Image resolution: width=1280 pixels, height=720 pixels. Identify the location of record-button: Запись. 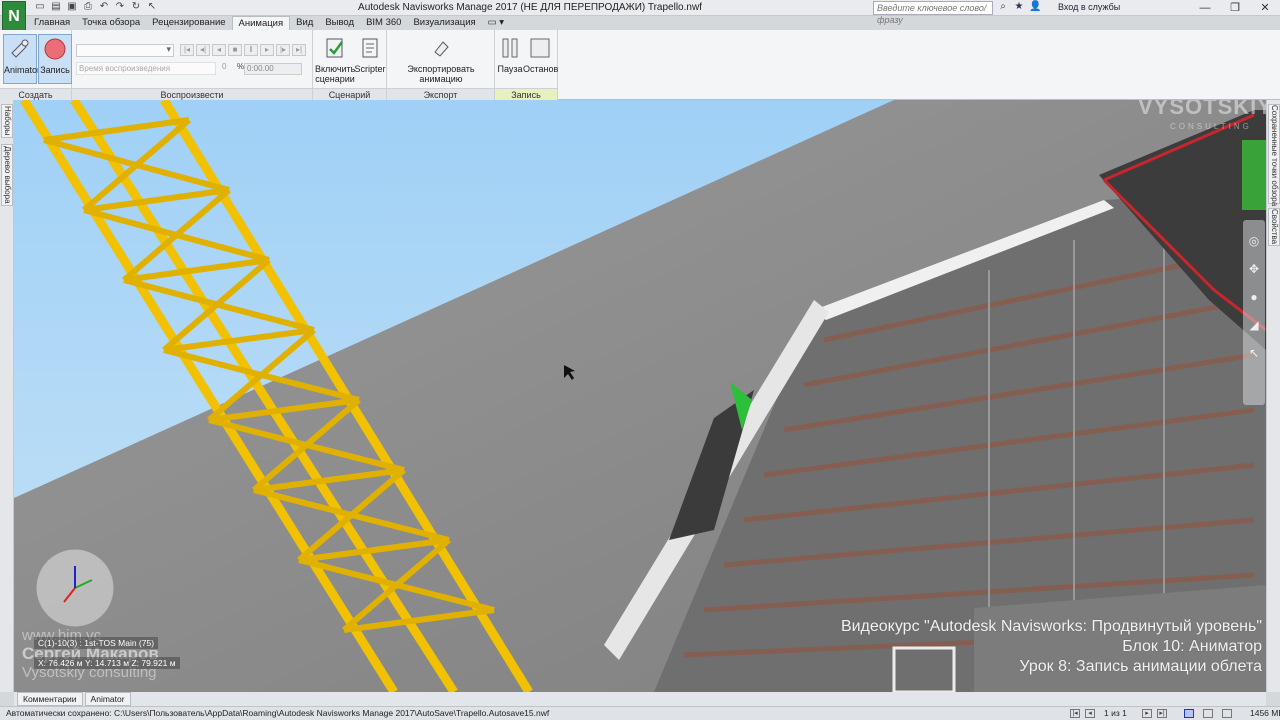
(55, 59).